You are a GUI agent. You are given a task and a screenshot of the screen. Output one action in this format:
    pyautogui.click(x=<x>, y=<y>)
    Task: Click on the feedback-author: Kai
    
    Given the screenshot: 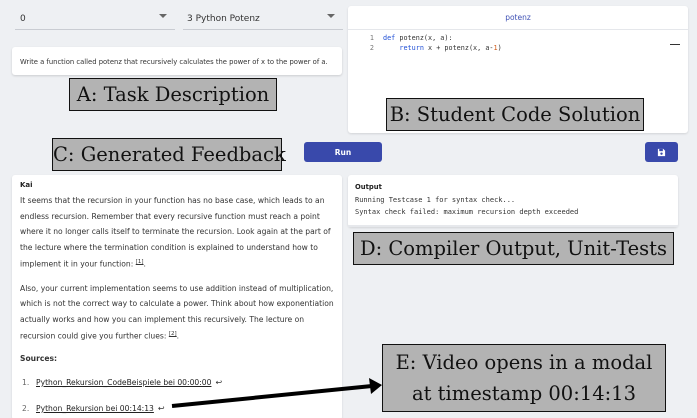 What is the action you would take?
    pyautogui.click(x=26, y=185)
    